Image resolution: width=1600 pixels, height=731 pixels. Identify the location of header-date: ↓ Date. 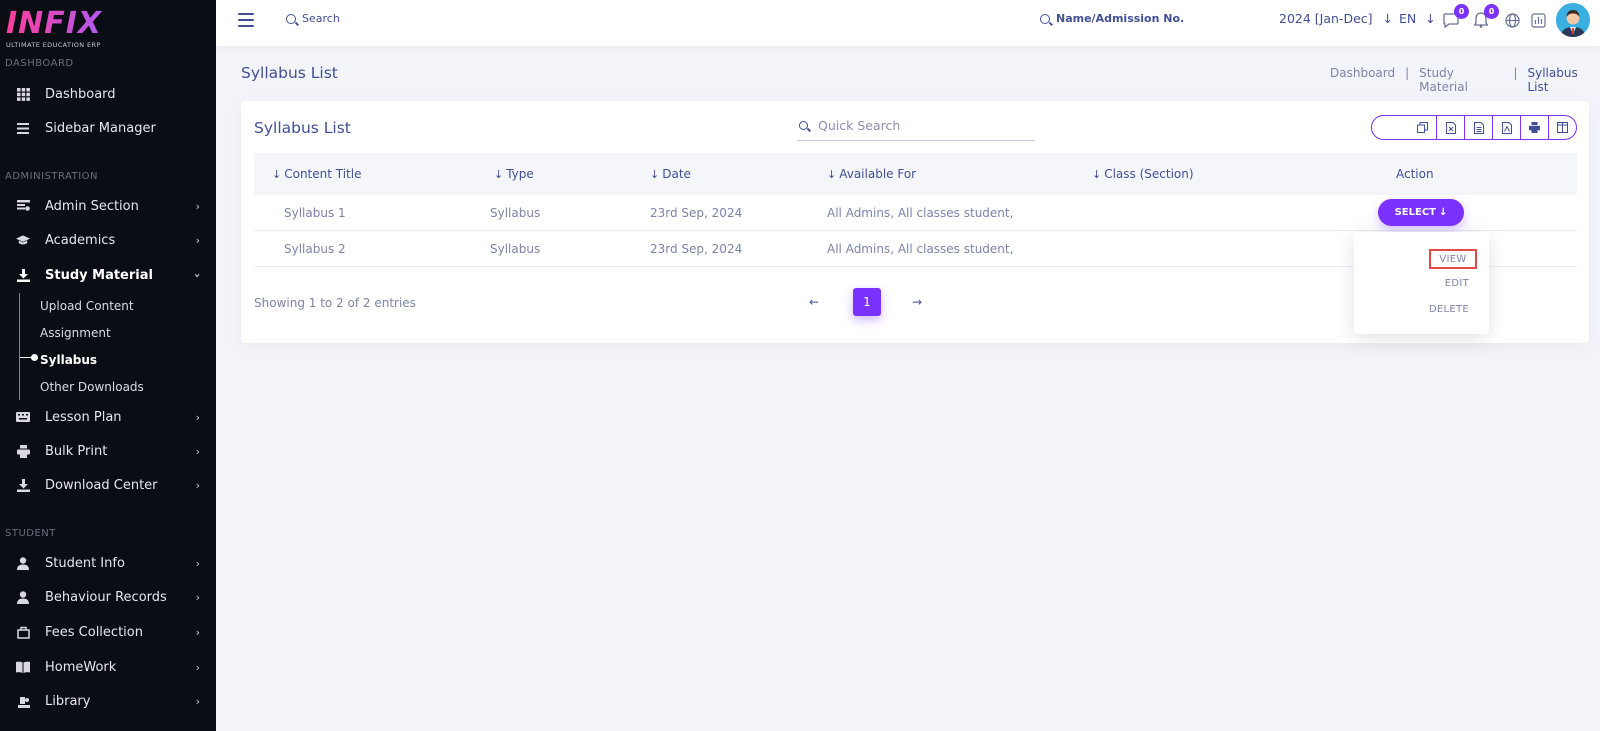
(670, 174).